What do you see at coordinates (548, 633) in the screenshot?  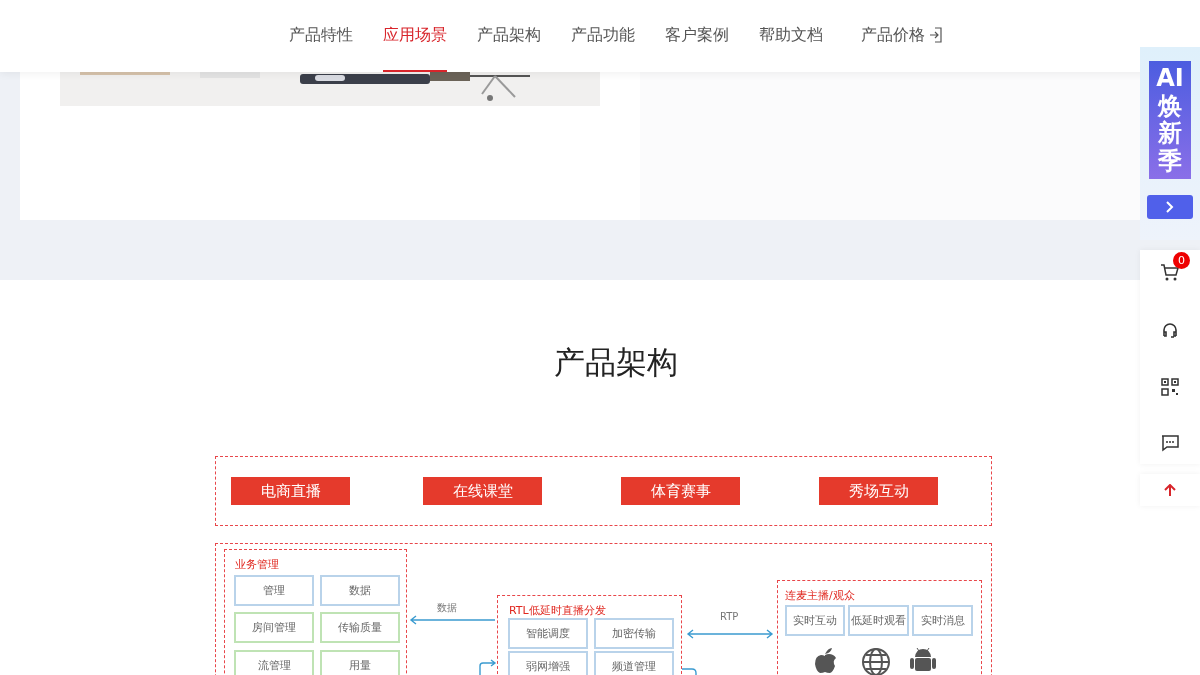 I see `module-cell: 智能调度` at bounding box center [548, 633].